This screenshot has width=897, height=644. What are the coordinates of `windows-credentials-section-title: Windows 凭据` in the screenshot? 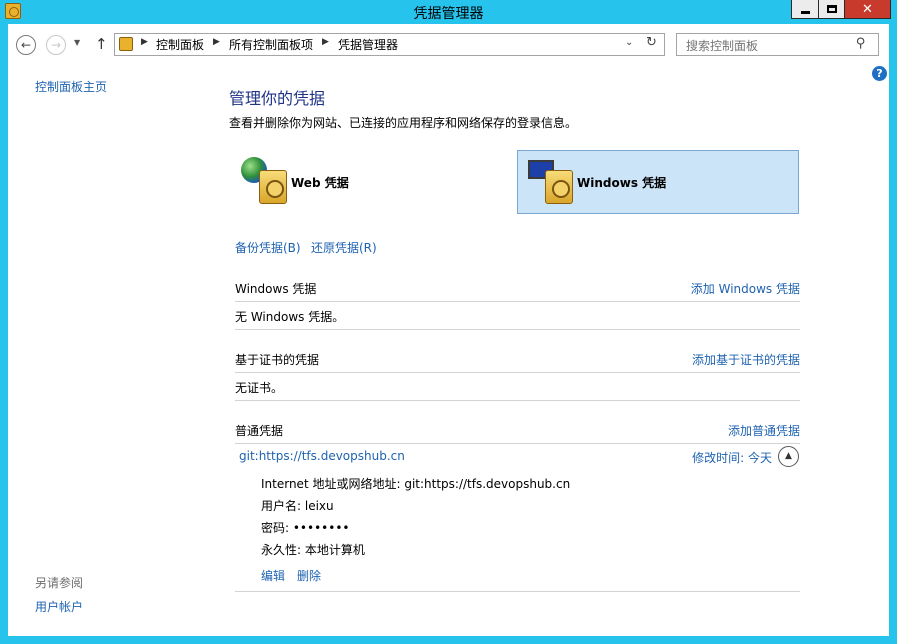 It's located at (276, 289).